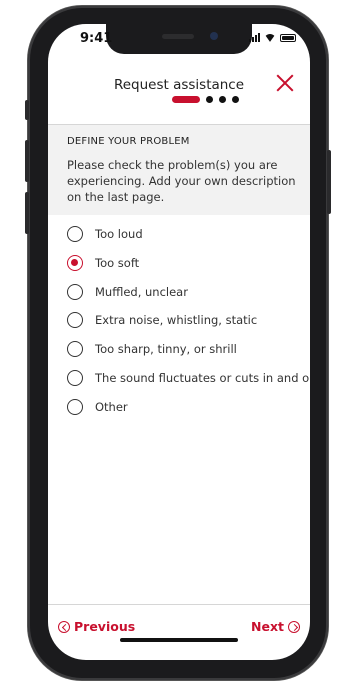 Image resolution: width=348 pixels, height=684 pixels. Describe the element at coordinates (119, 234) in the screenshot. I see `option-label: Too loud` at that location.